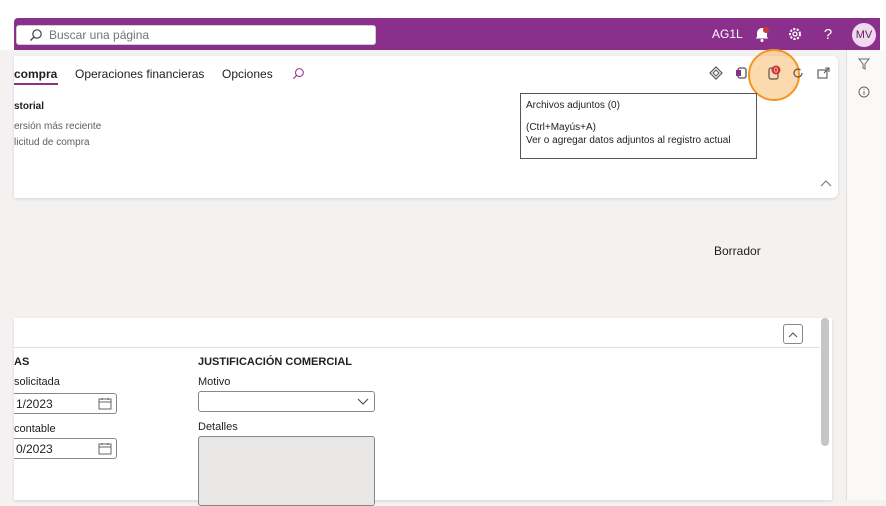  Describe the element at coordinates (795, 34) in the screenshot. I see `gear-icon` at that location.